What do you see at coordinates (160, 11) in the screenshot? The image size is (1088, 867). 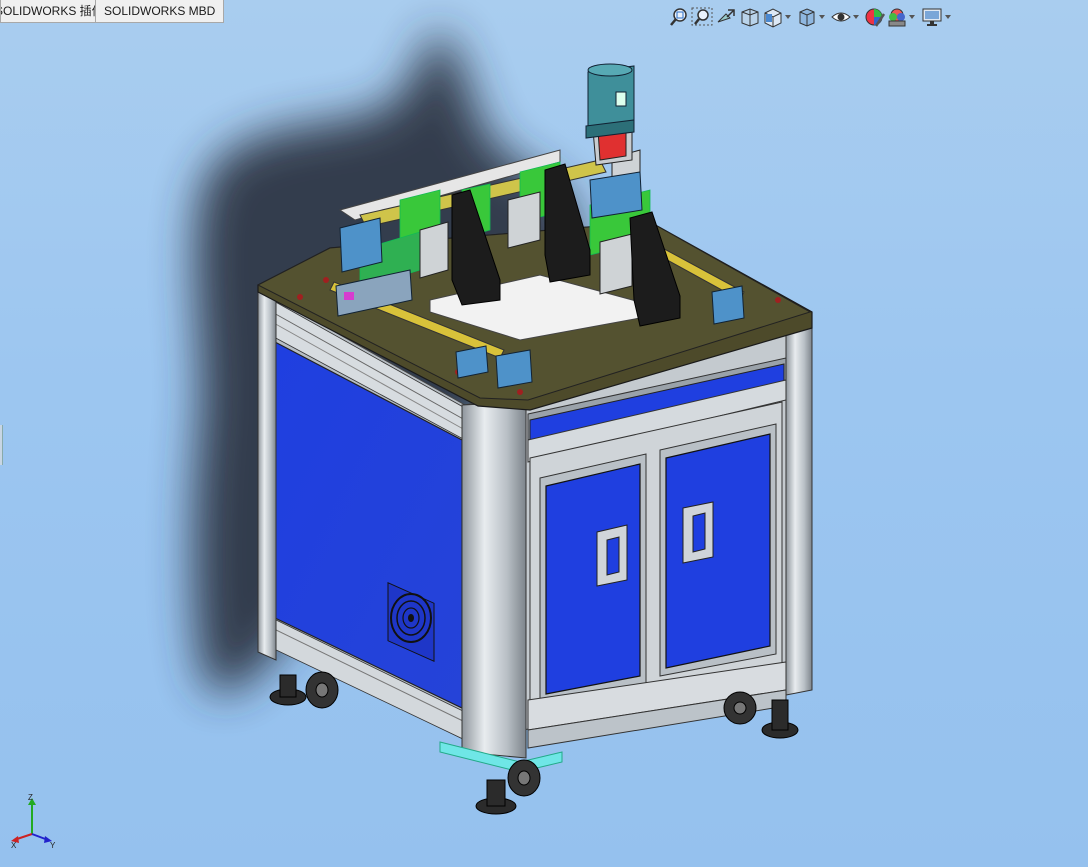 I see `tab-solidworks-mbd: SOLIDWORKS MBD` at bounding box center [160, 11].